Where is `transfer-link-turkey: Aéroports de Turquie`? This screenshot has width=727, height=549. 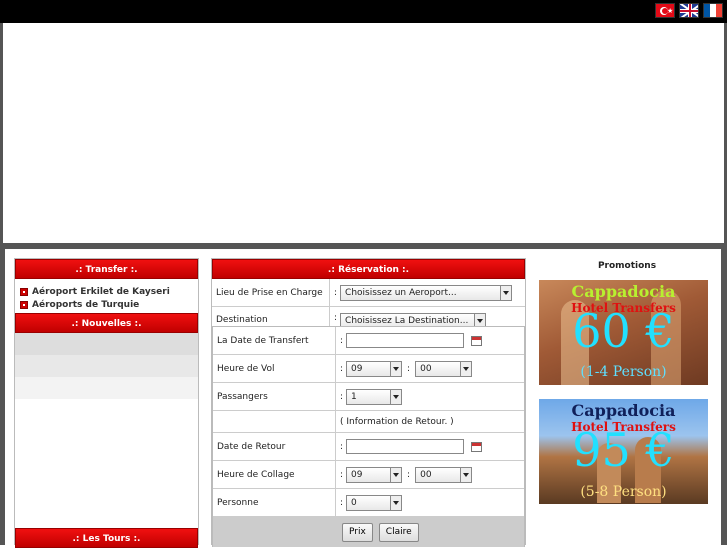
transfer-link-turkey: Aéroports de Turquie is located at coordinates (106, 304).